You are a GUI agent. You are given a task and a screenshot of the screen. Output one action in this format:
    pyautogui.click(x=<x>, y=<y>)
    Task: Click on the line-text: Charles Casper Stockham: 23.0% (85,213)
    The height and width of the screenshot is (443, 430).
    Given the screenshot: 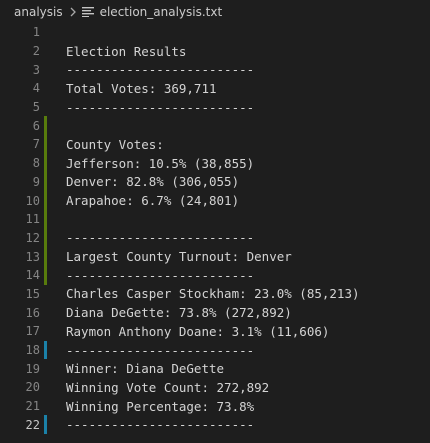 What is the action you would take?
    pyautogui.click(x=213, y=294)
    